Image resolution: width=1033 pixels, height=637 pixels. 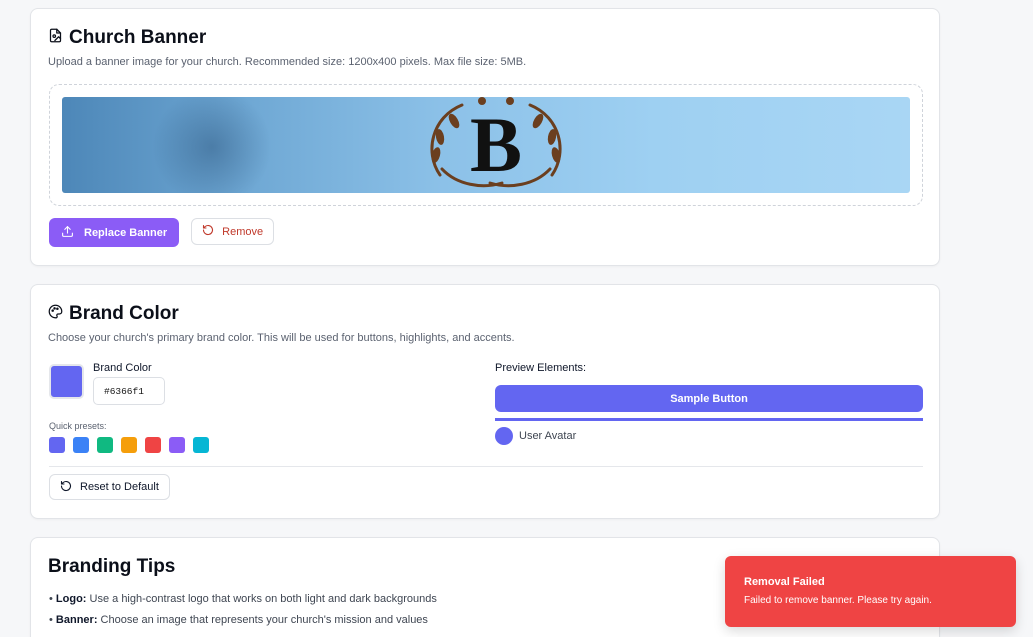 What do you see at coordinates (504, 436) in the screenshot?
I see `avatar` at bounding box center [504, 436].